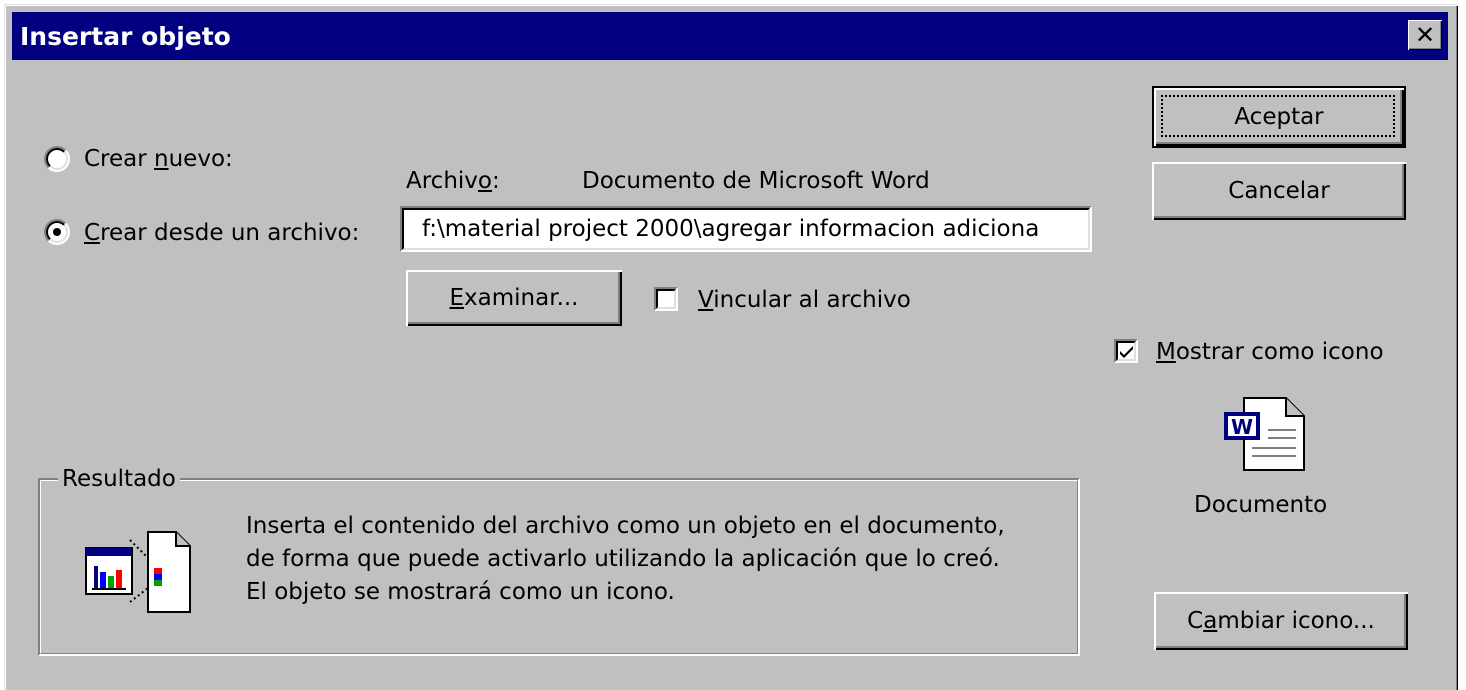  What do you see at coordinates (453, 181) in the screenshot?
I see `file-label: Archivo:` at bounding box center [453, 181].